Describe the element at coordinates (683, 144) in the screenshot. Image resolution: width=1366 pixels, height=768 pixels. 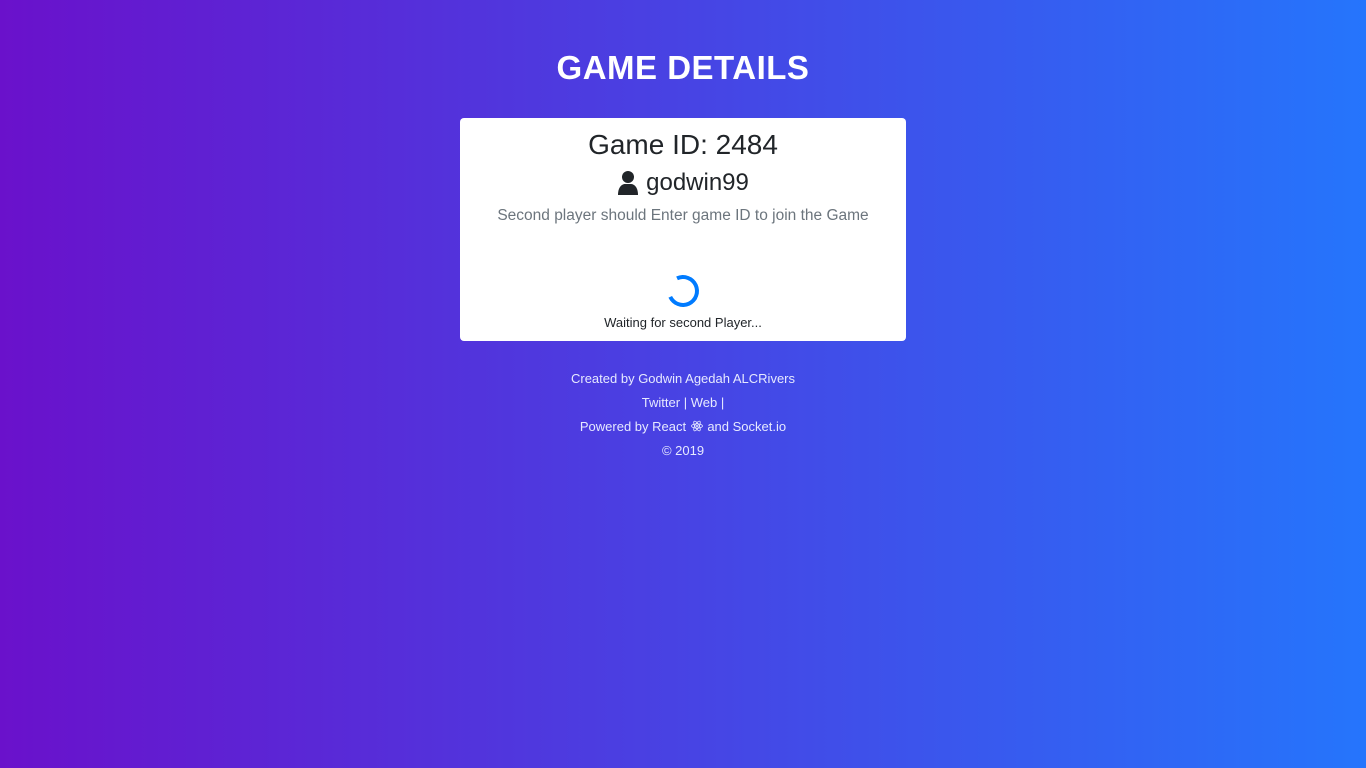
I see `game-id-heading: Game ID: 2484` at that location.